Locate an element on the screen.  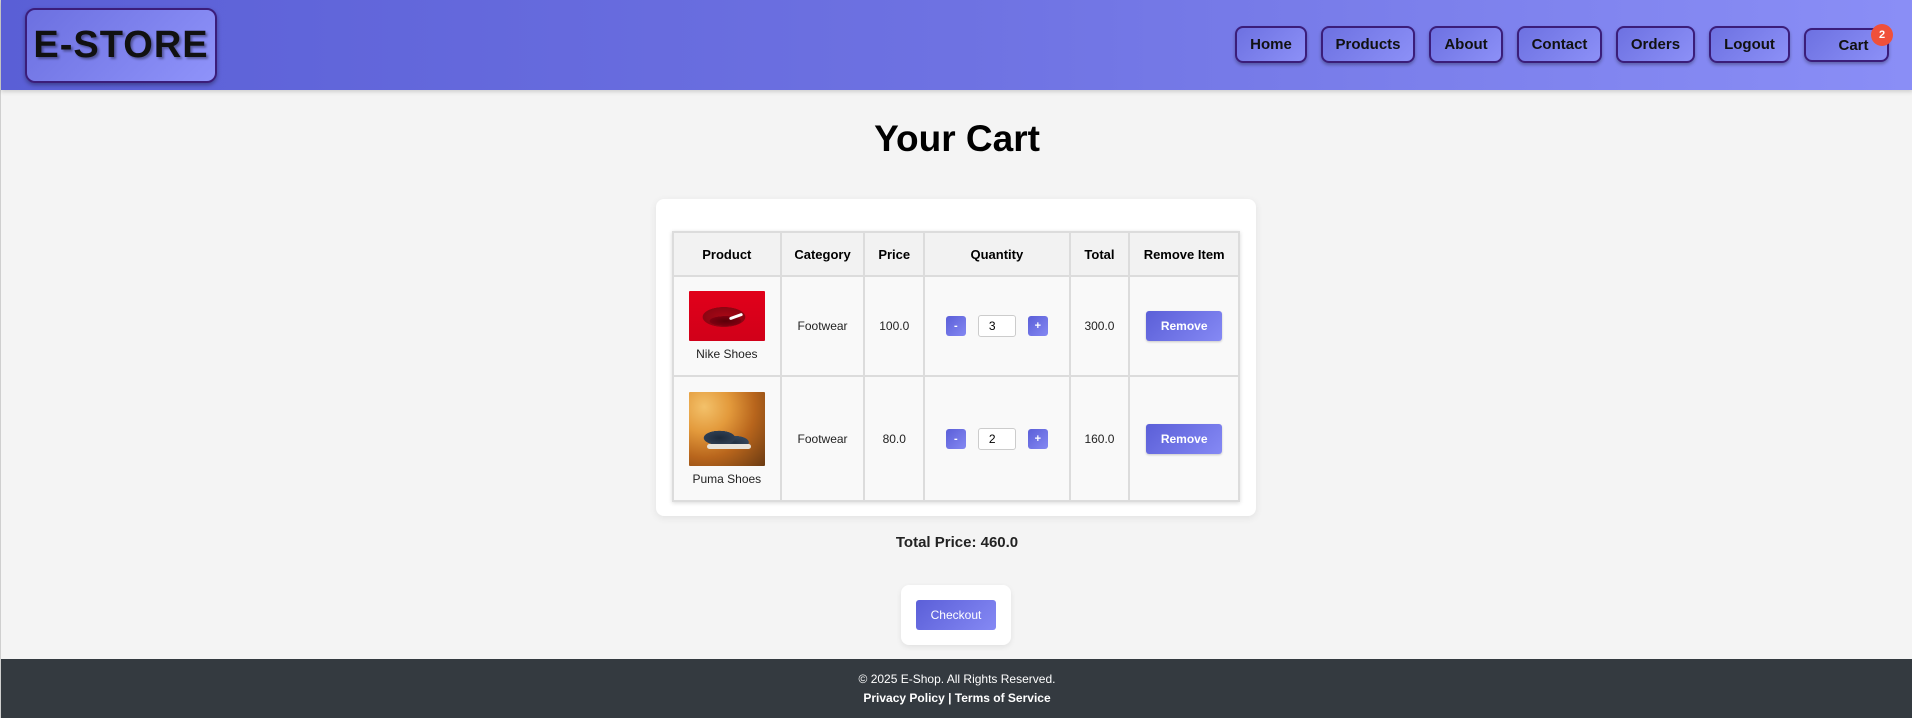
product-image-puma-shoes is located at coordinates (726, 428).